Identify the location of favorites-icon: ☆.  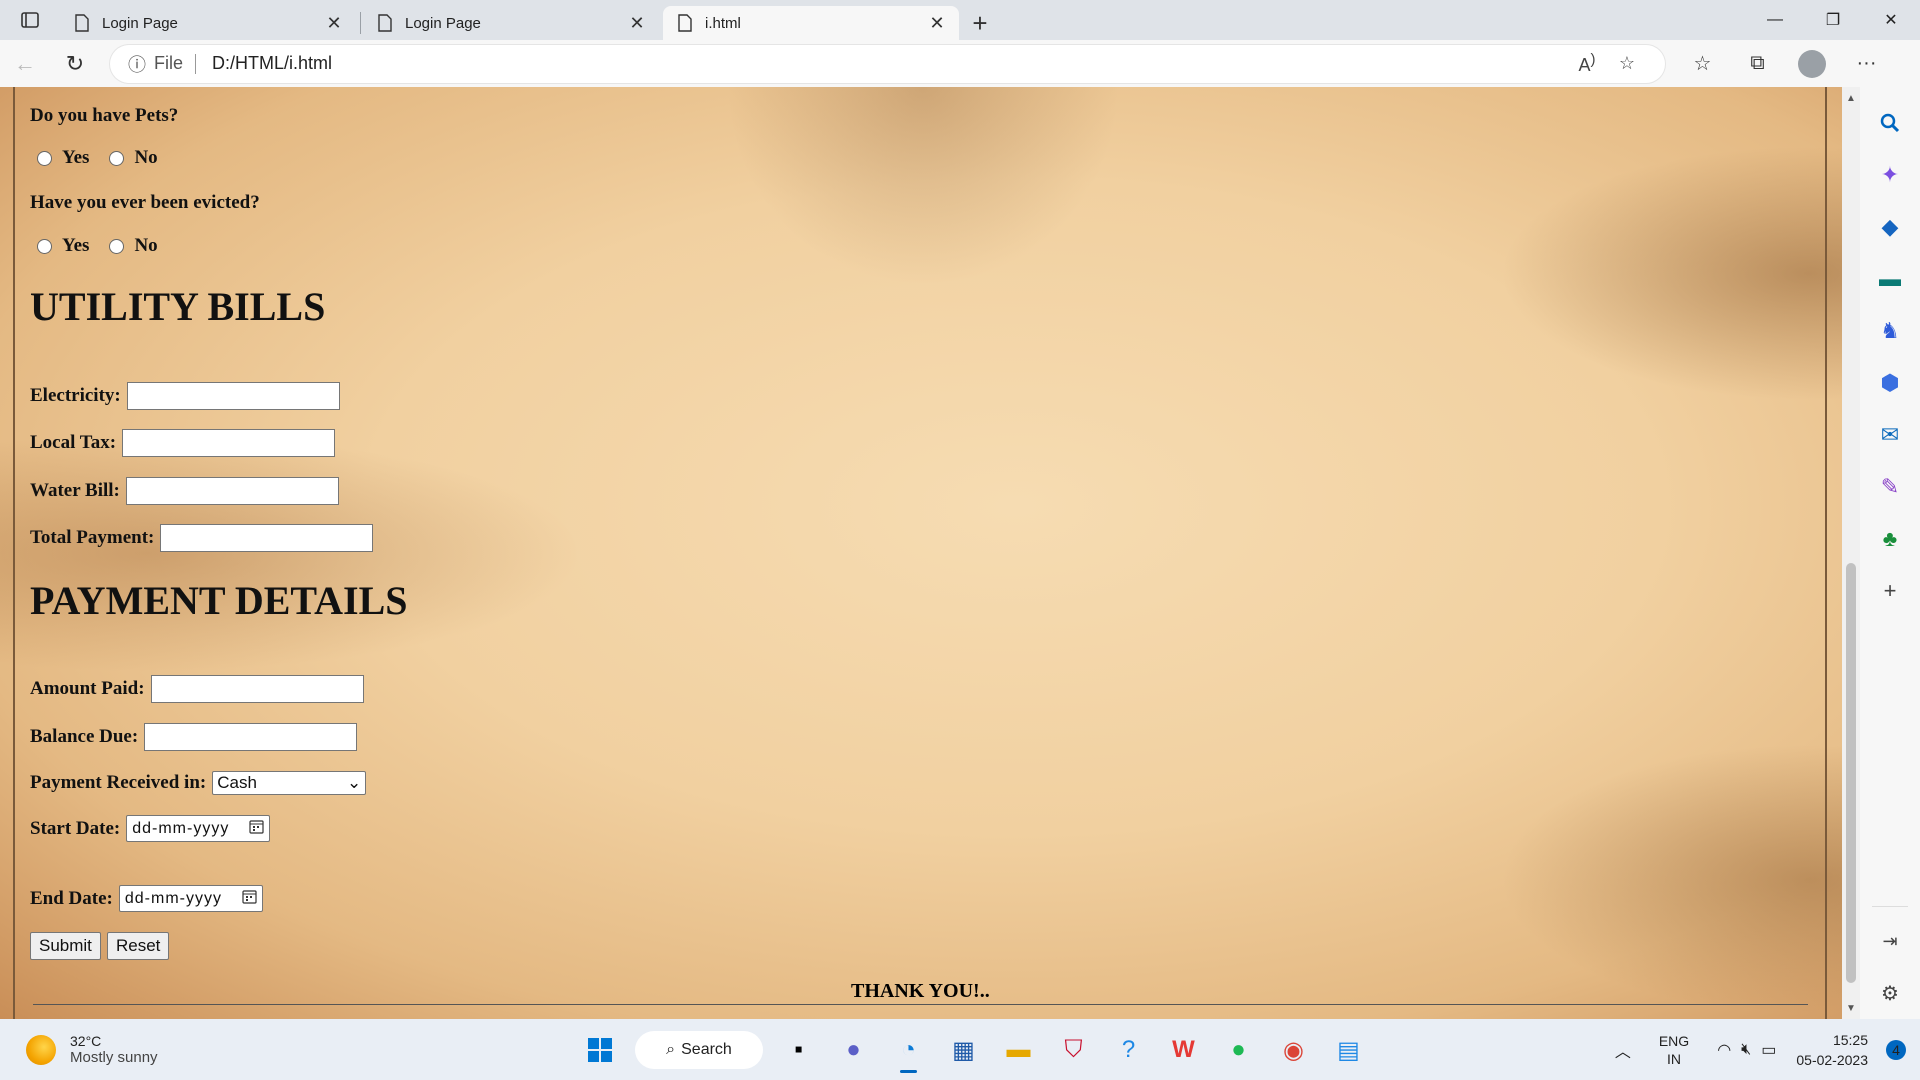
(1702, 64).